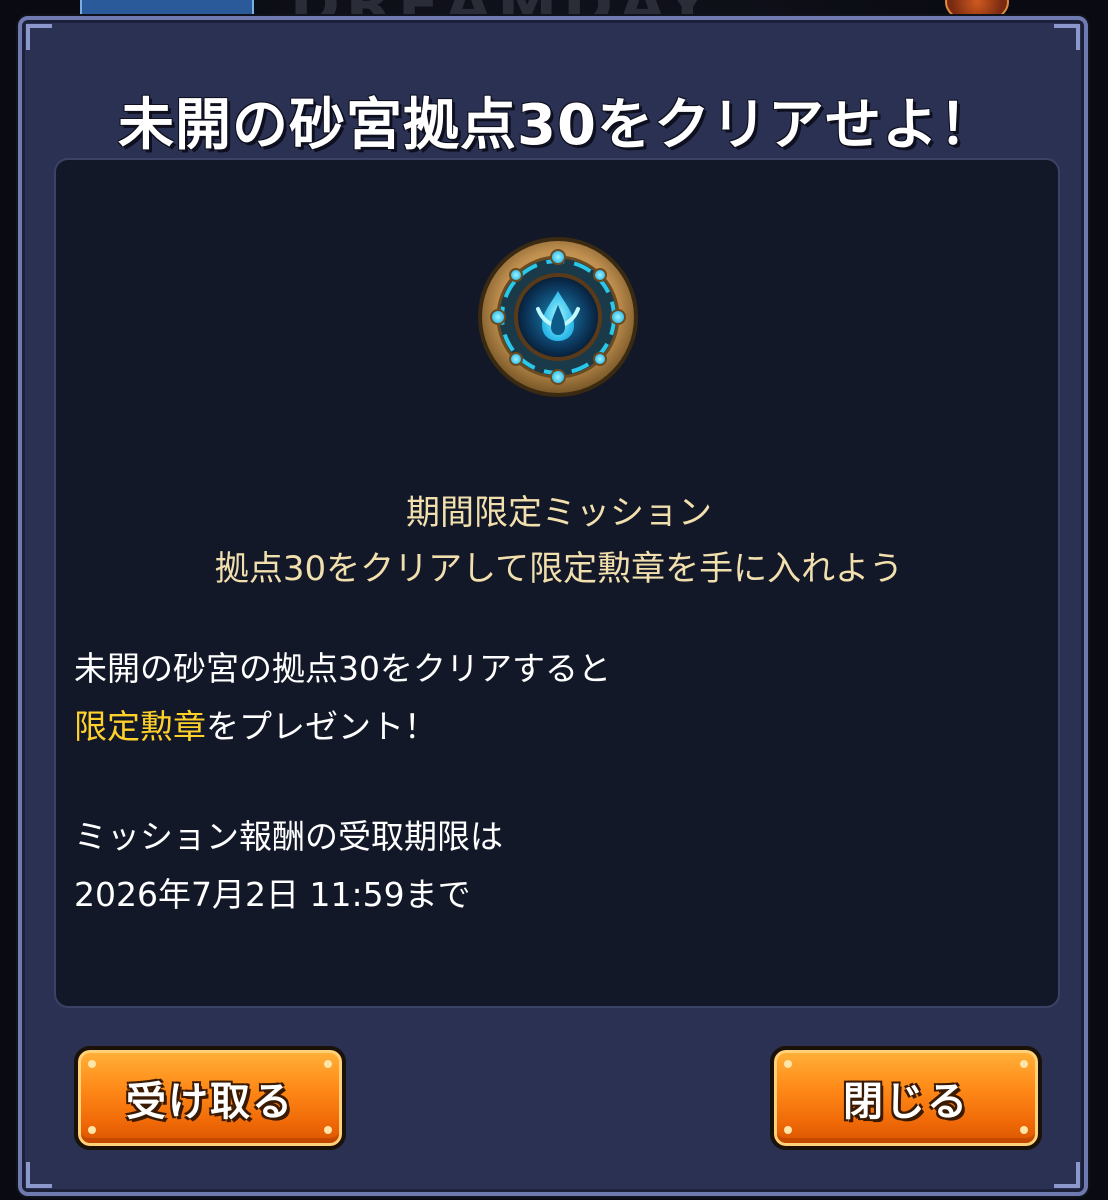 Image resolution: width=1108 pixels, height=1200 pixels. Describe the element at coordinates (557, 125) in the screenshot. I see `dialog-title: 未開の砂宮拠点30をクリアせよ！` at that location.